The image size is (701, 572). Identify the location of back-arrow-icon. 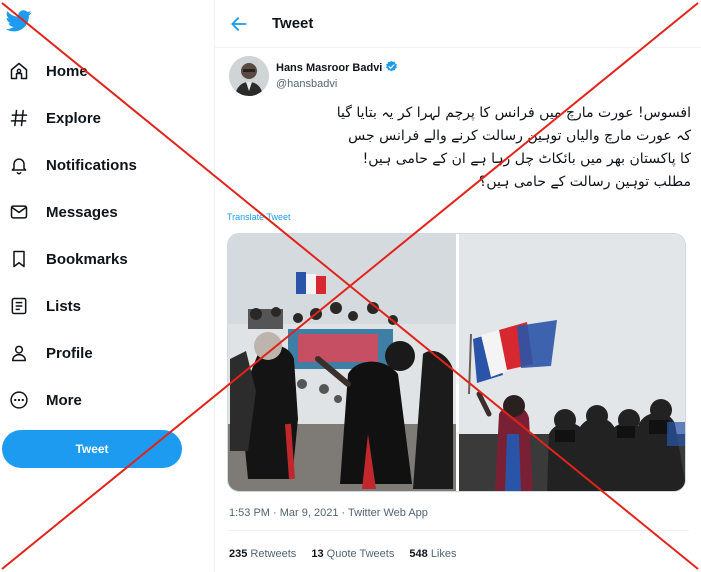
(239, 24).